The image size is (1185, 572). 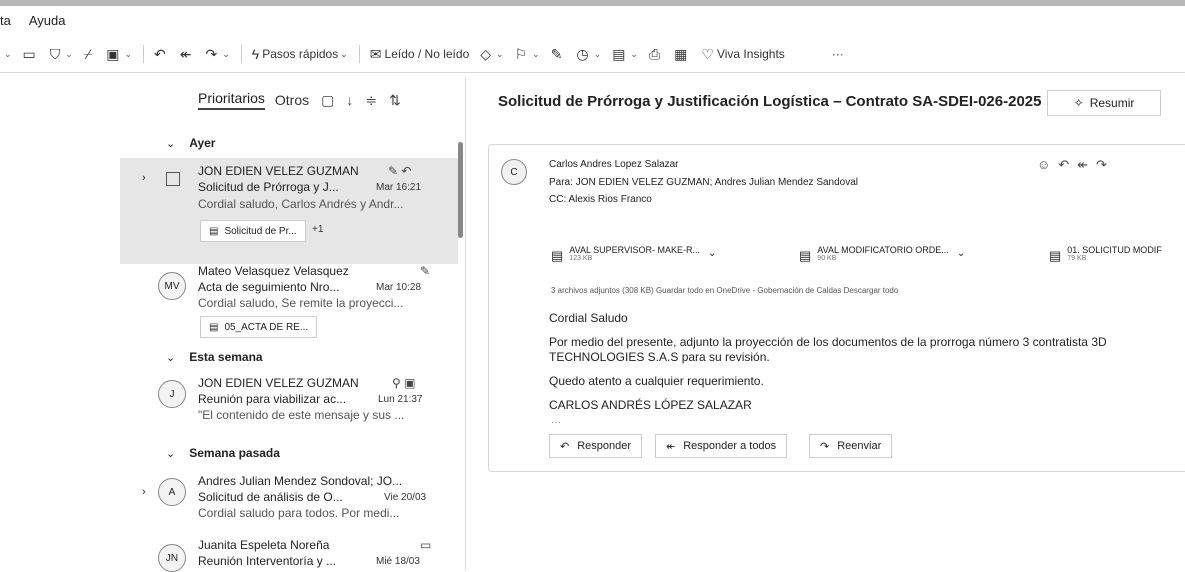 What do you see at coordinates (172, 492) in the screenshot?
I see `avatar: A` at bounding box center [172, 492].